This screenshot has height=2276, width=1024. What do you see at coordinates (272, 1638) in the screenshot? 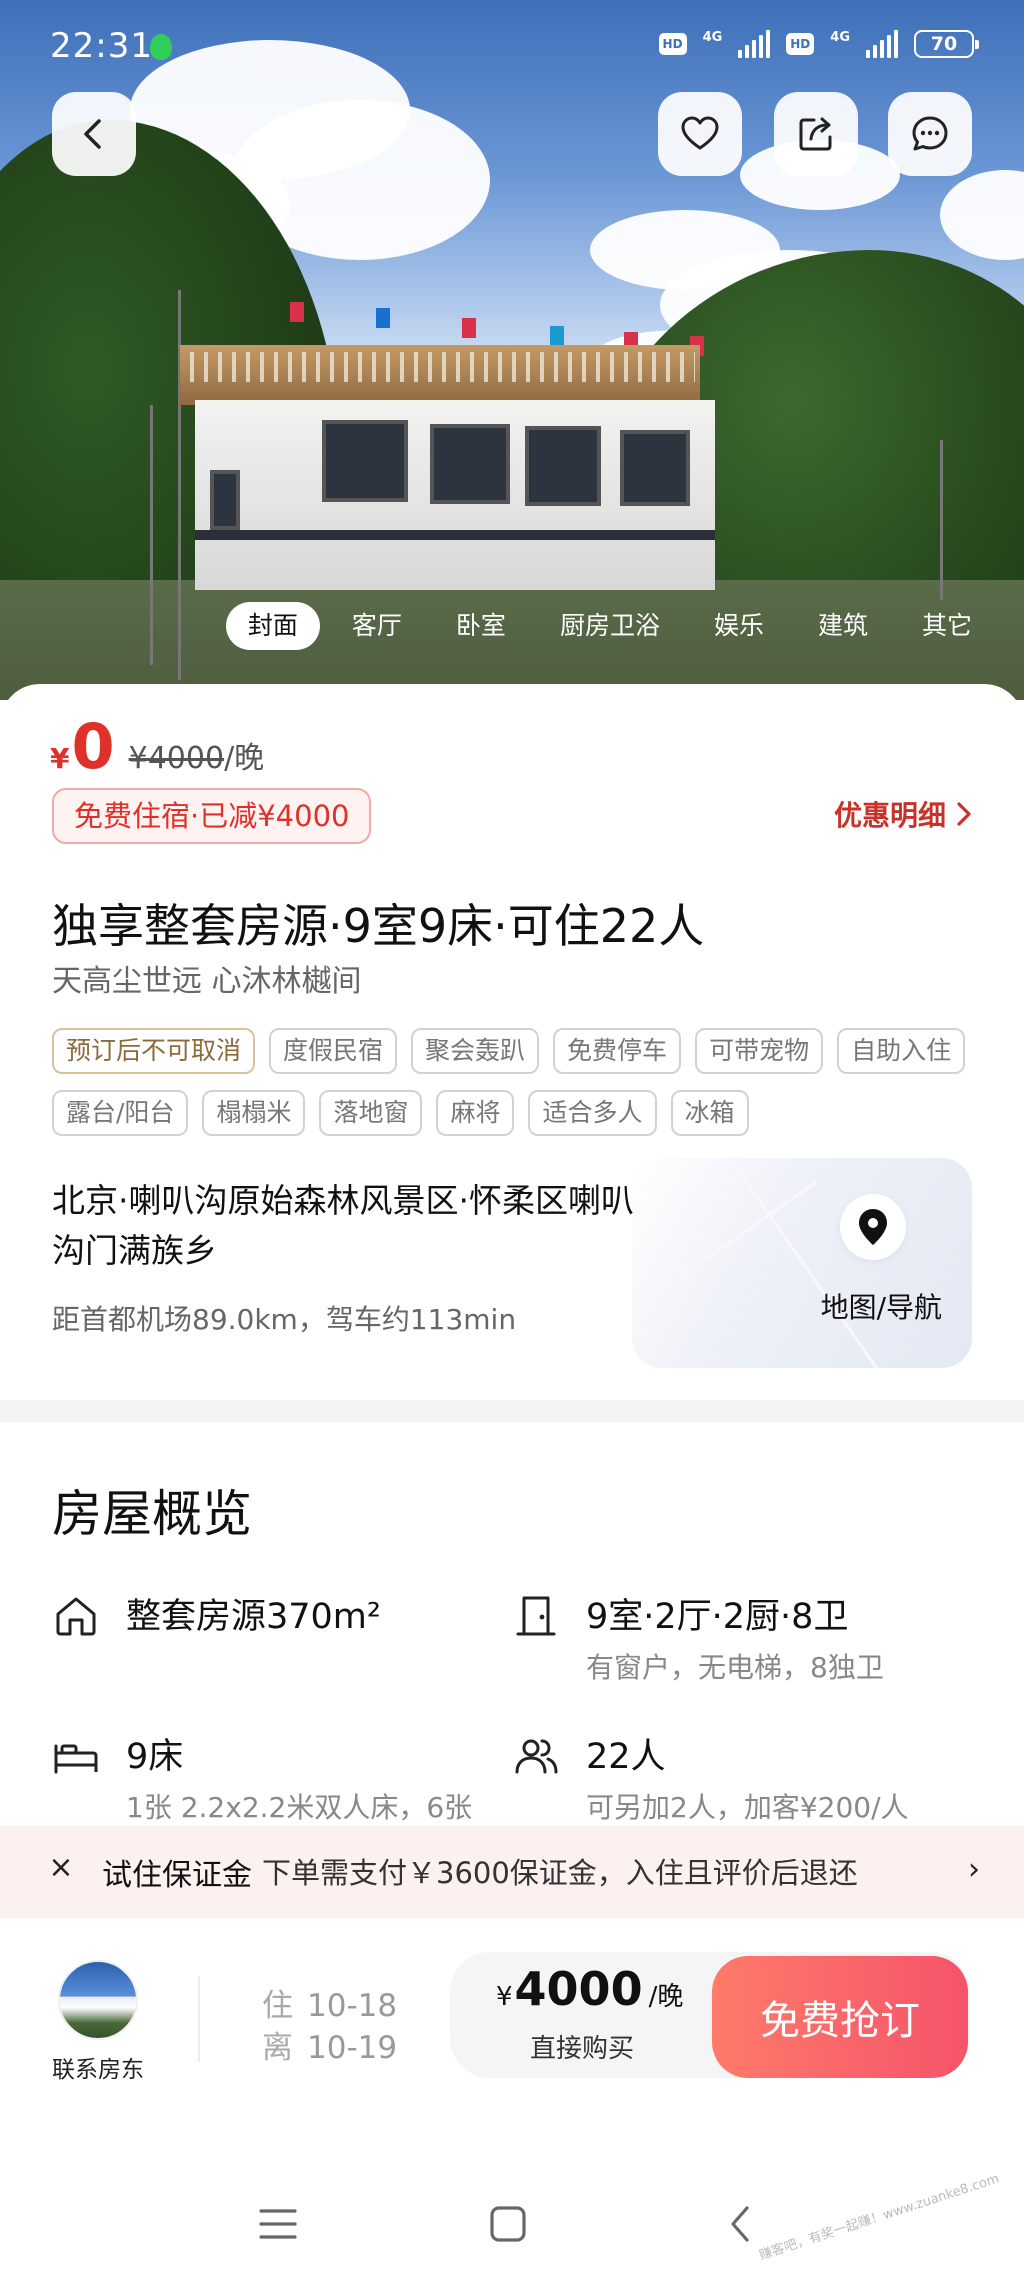
I see `overview-area: 整套房源370m²` at bounding box center [272, 1638].